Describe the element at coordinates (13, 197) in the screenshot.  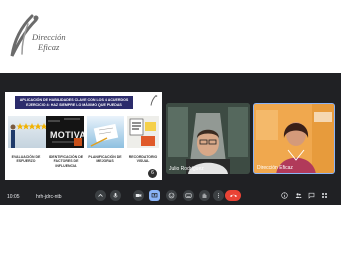
I see `meeting-time: 10:05` at that location.